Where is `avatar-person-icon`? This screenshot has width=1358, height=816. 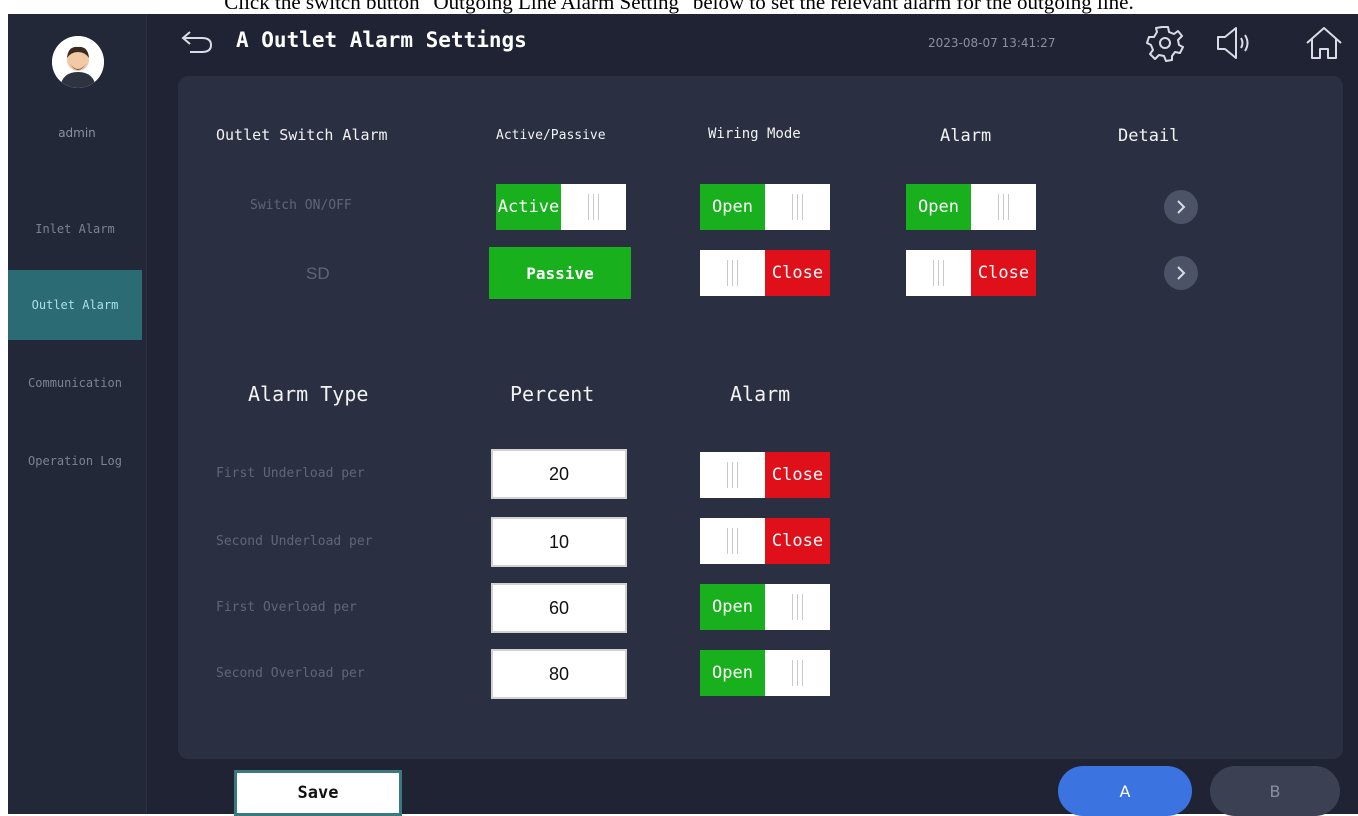 avatar-person-icon is located at coordinates (78, 62).